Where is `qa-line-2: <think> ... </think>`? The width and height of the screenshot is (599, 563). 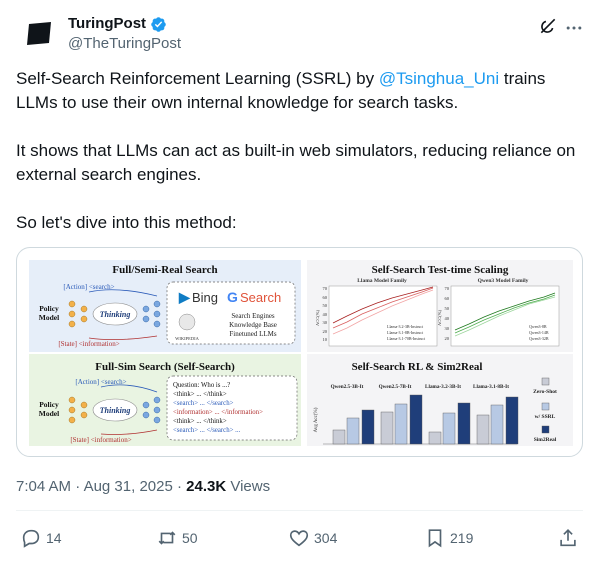
qa-line-2: <think> ... </think> is located at coordinates (200, 394).